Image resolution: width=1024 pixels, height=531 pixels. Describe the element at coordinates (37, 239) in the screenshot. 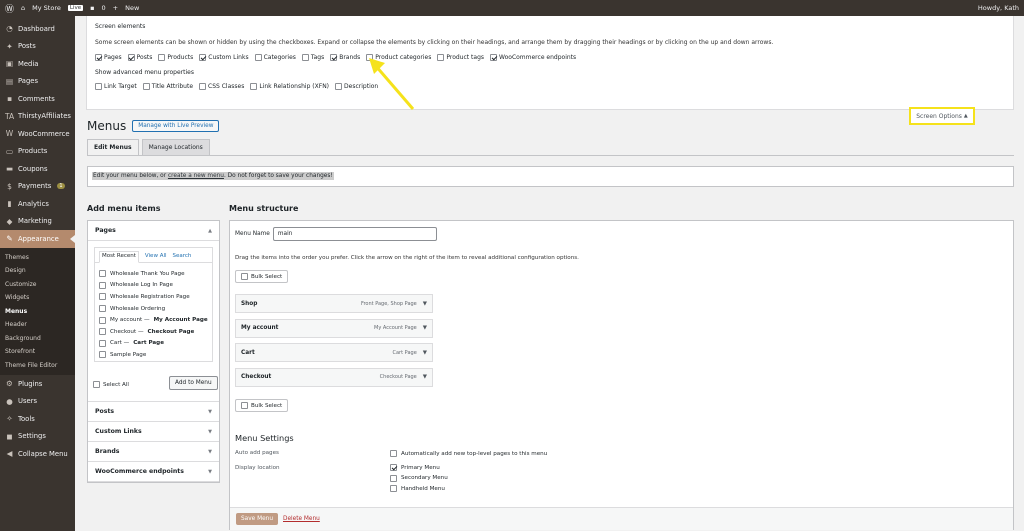

I see `sidebar-item-appearance: ✎ Appearance` at that location.